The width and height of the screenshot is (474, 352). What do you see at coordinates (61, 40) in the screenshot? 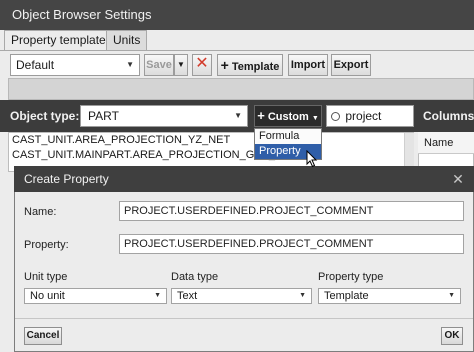
I see `tab-property-templates: Property templates` at bounding box center [61, 40].